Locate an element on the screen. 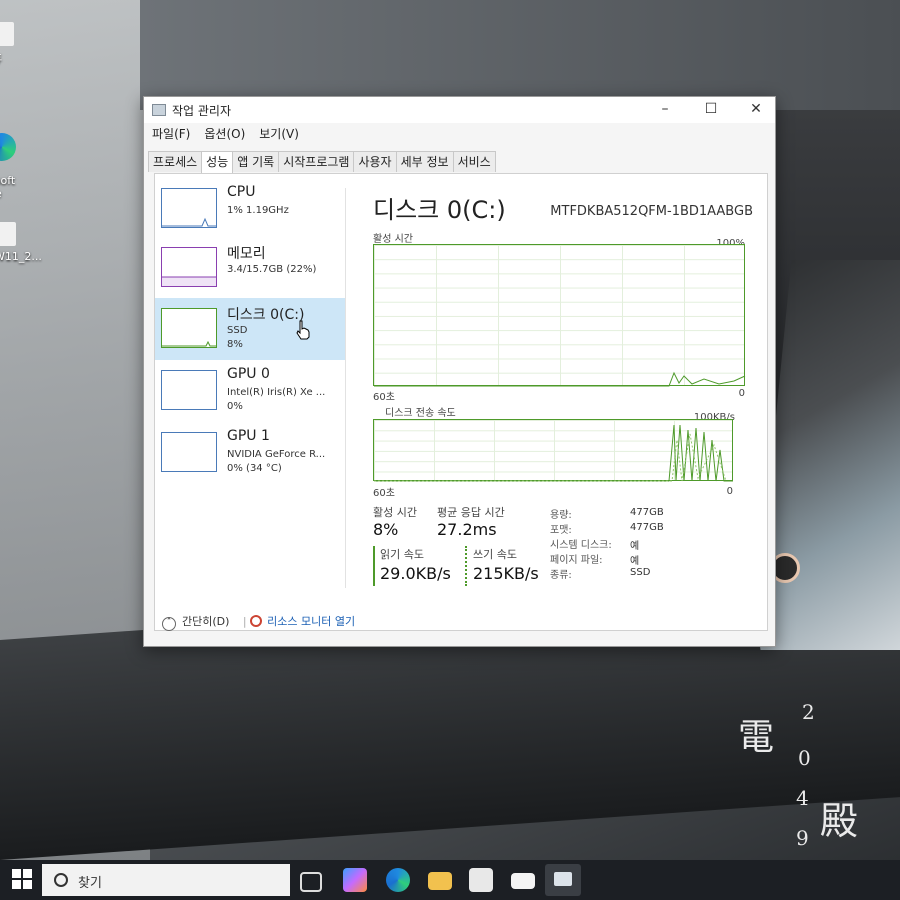 This screenshot has width=900, height=900. sidebar-item-name: GPU 1 is located at coordinates (248, 436).